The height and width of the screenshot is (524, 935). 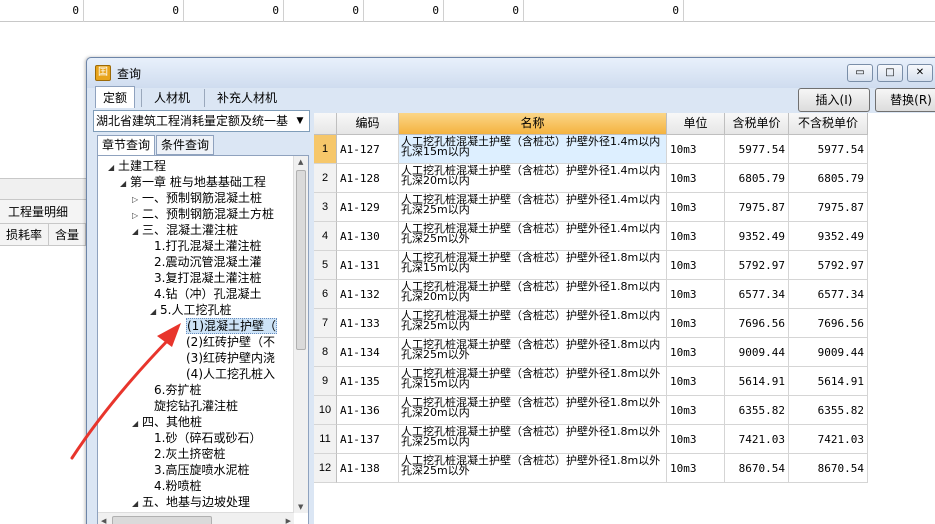 What do you see at coordinates (205, 294) in the screenshot?
I see `tree-node: 4.钻（冲）孔混凝土` at bounding box center [205, 294].